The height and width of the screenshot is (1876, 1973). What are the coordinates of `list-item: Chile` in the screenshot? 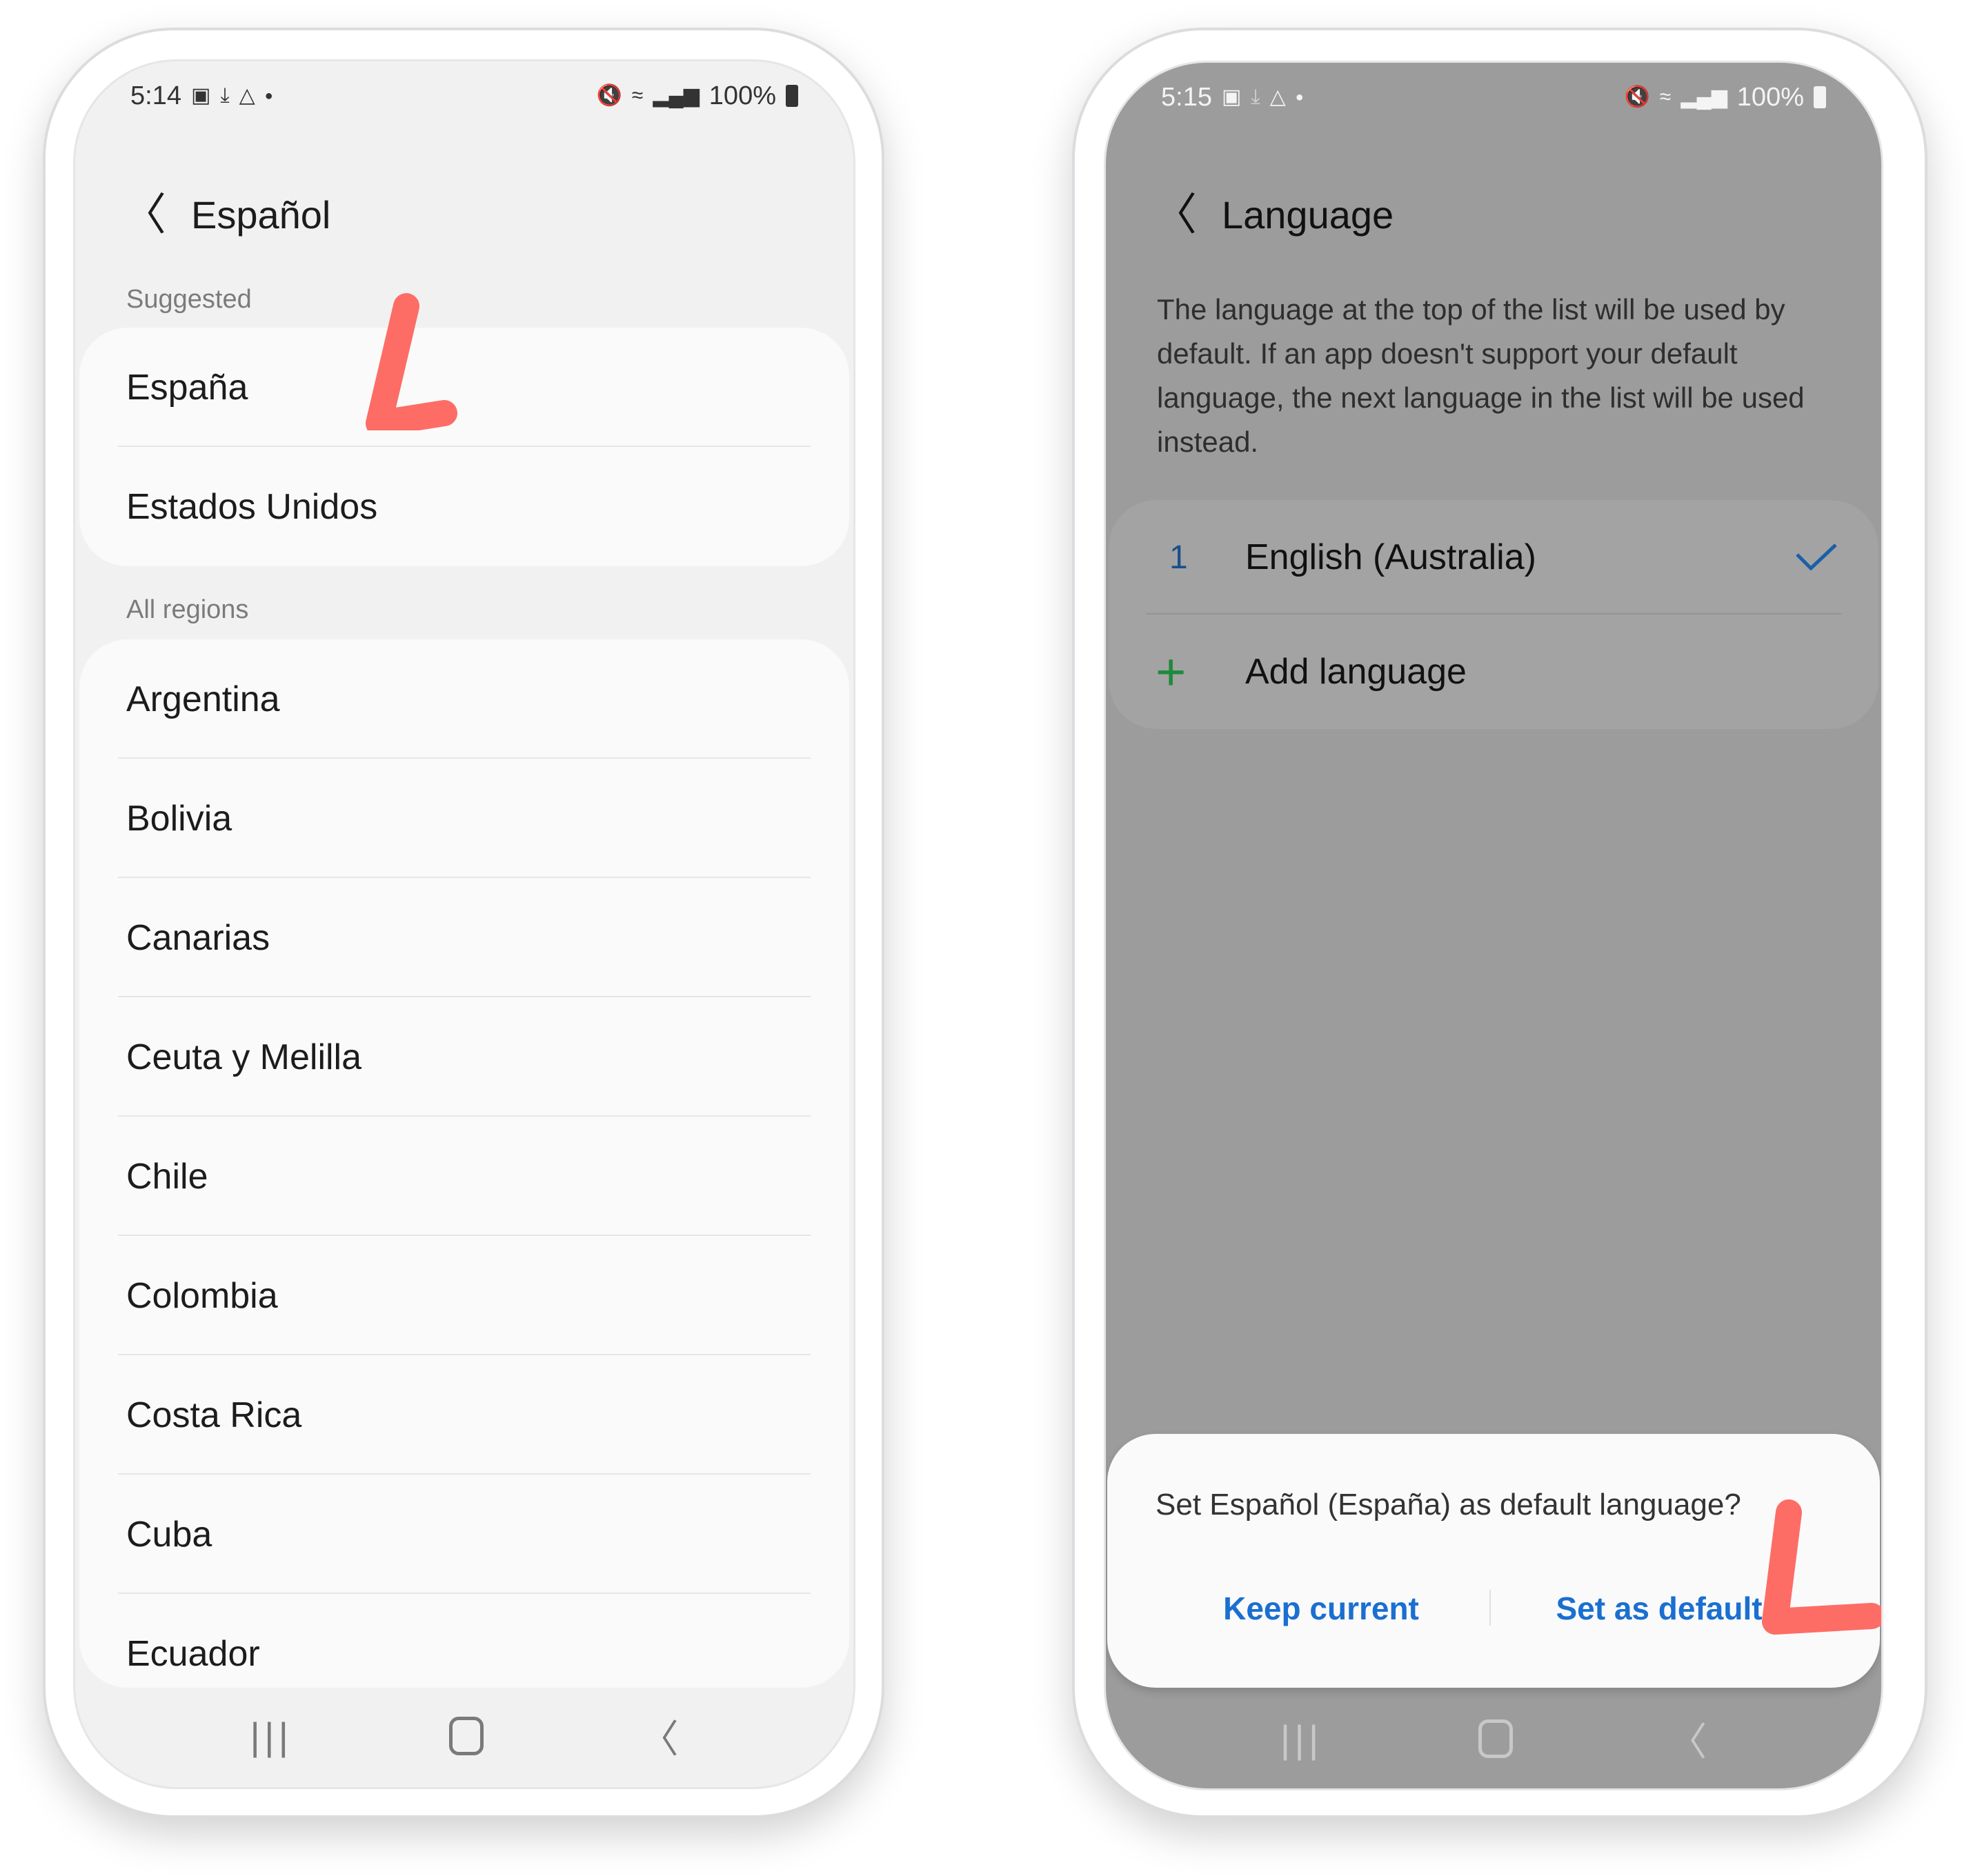 It's located at (464, 1176).